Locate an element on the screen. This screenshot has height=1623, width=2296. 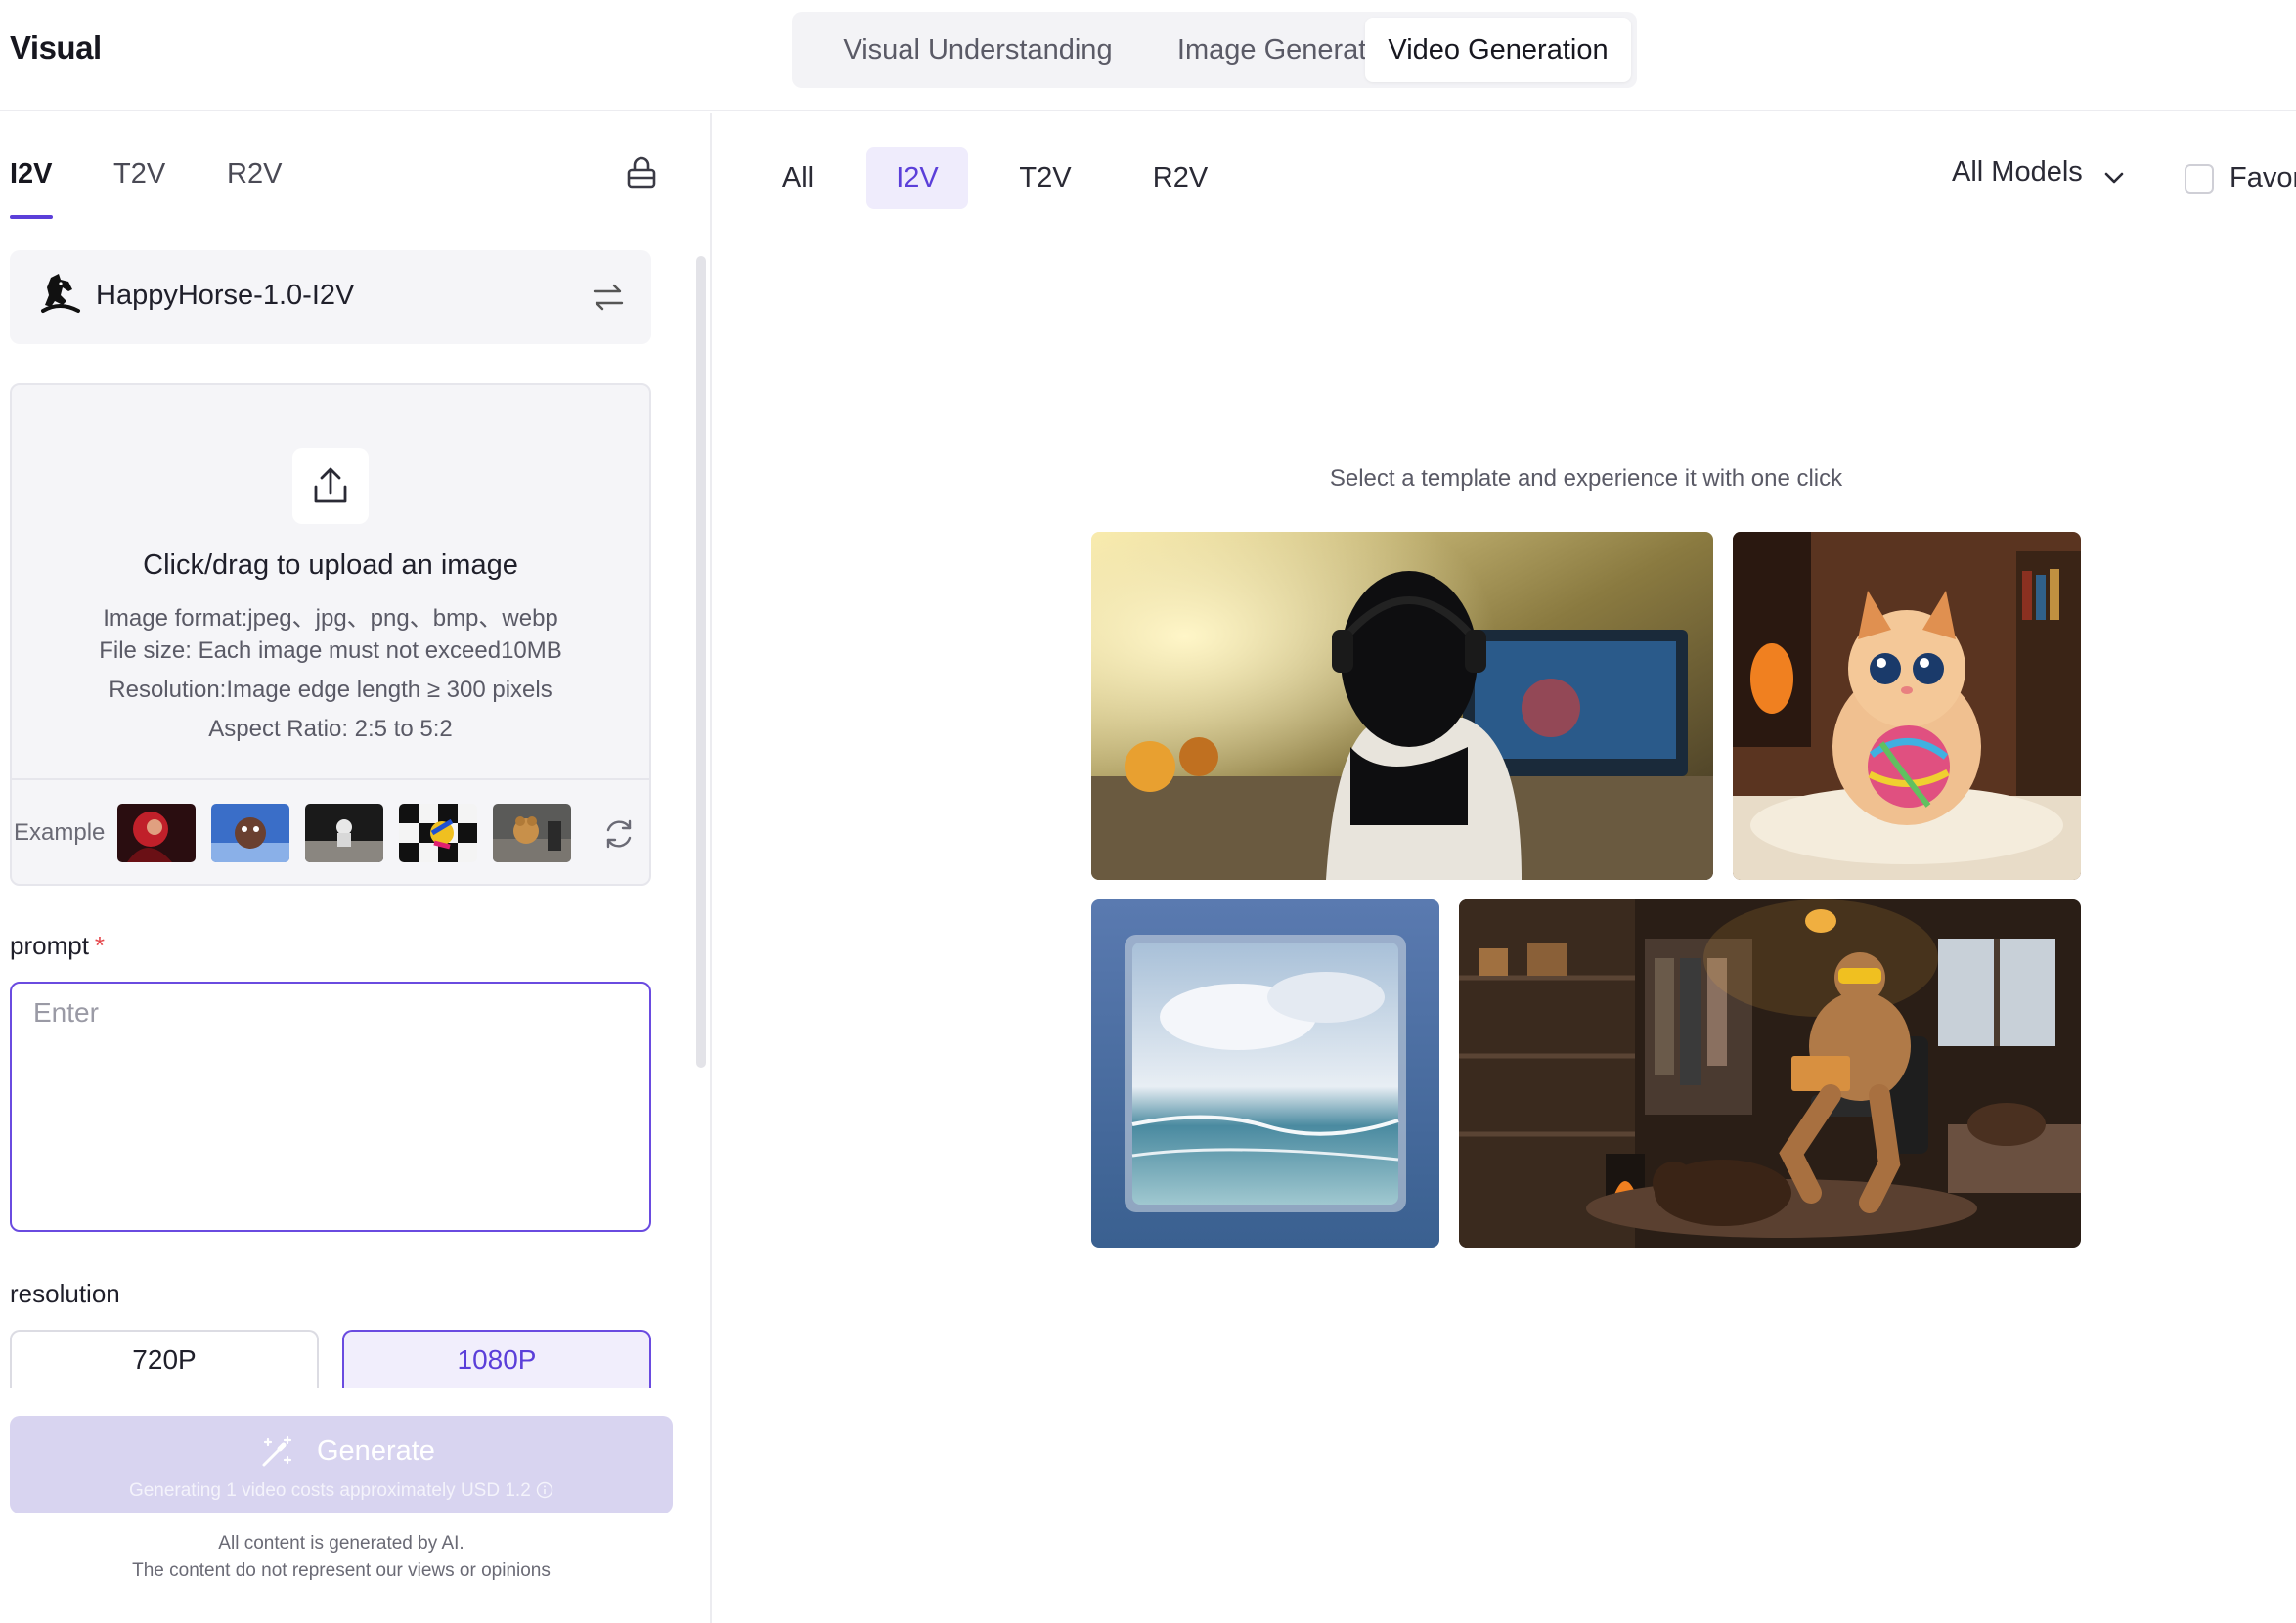
template-card-ocean is located at coordinates (1265, 1073).